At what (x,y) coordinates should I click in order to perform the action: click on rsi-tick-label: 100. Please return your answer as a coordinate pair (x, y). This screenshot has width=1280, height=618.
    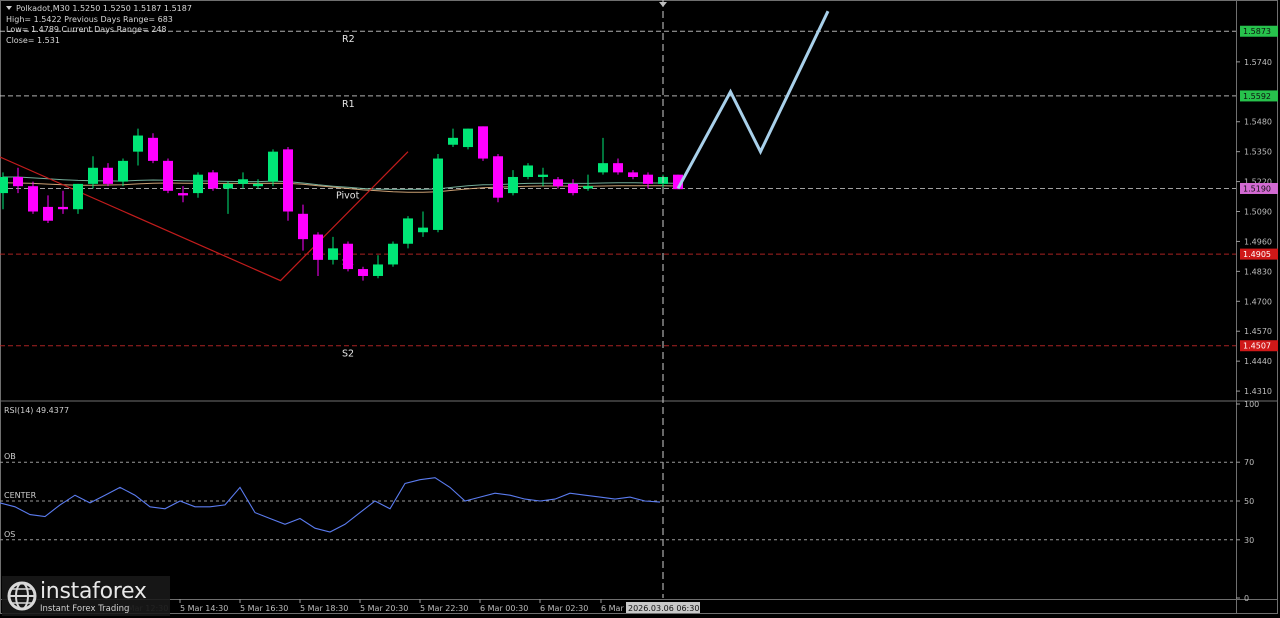
    Looking at the image, I should click on (1251, 404).